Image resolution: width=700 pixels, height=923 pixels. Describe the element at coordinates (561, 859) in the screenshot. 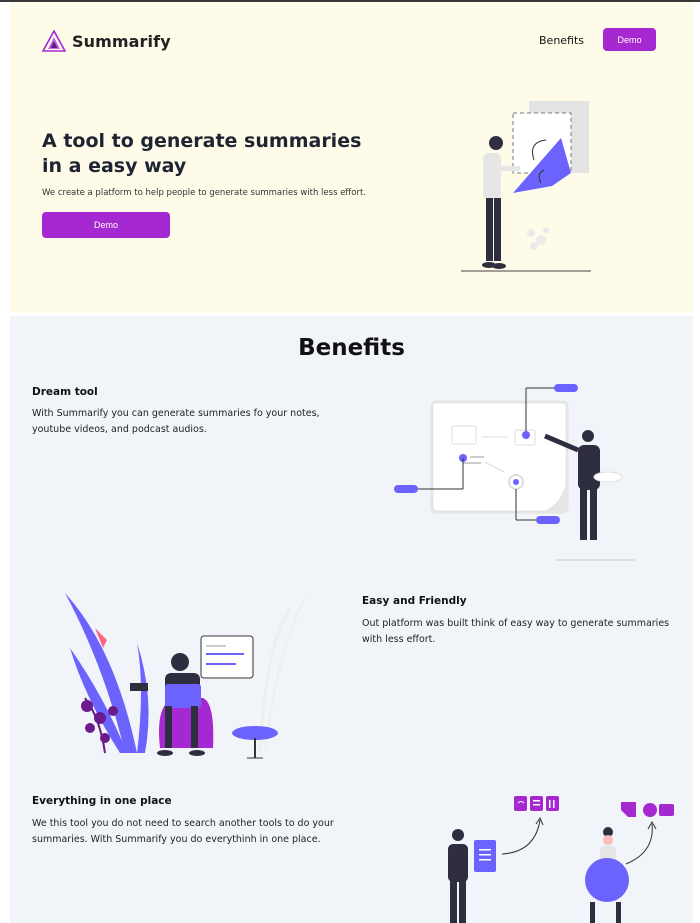

I see `one-place-illustration` at that location.